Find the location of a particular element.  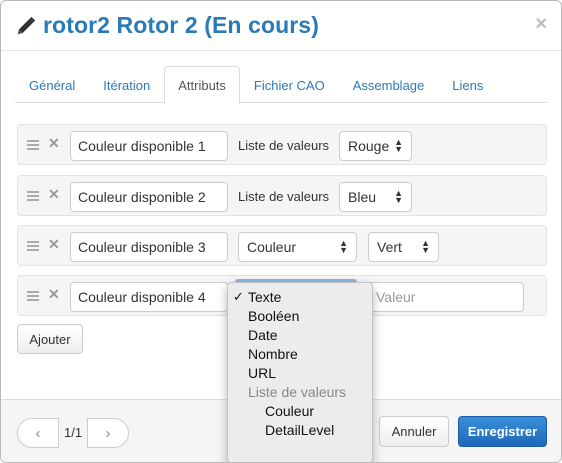

attribute-value-select: Bleu ▲ ▼ is located at coordinates (375, 197).